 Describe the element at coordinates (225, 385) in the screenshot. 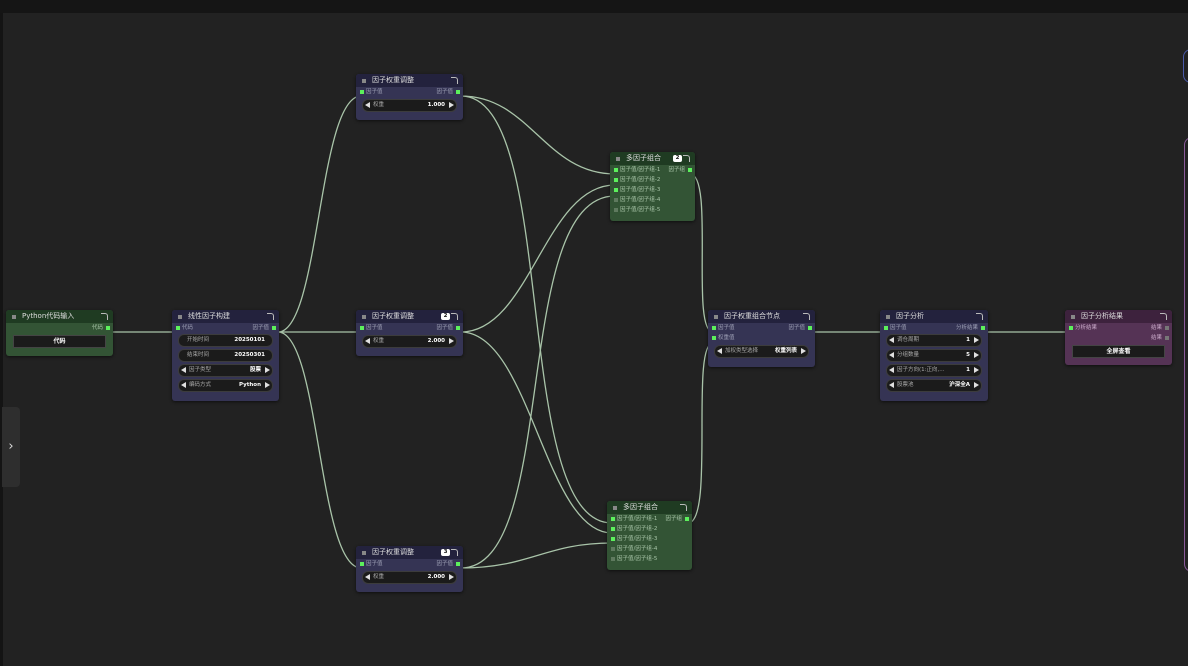

I see `encoding-select: 编码方式 Python` at that location.